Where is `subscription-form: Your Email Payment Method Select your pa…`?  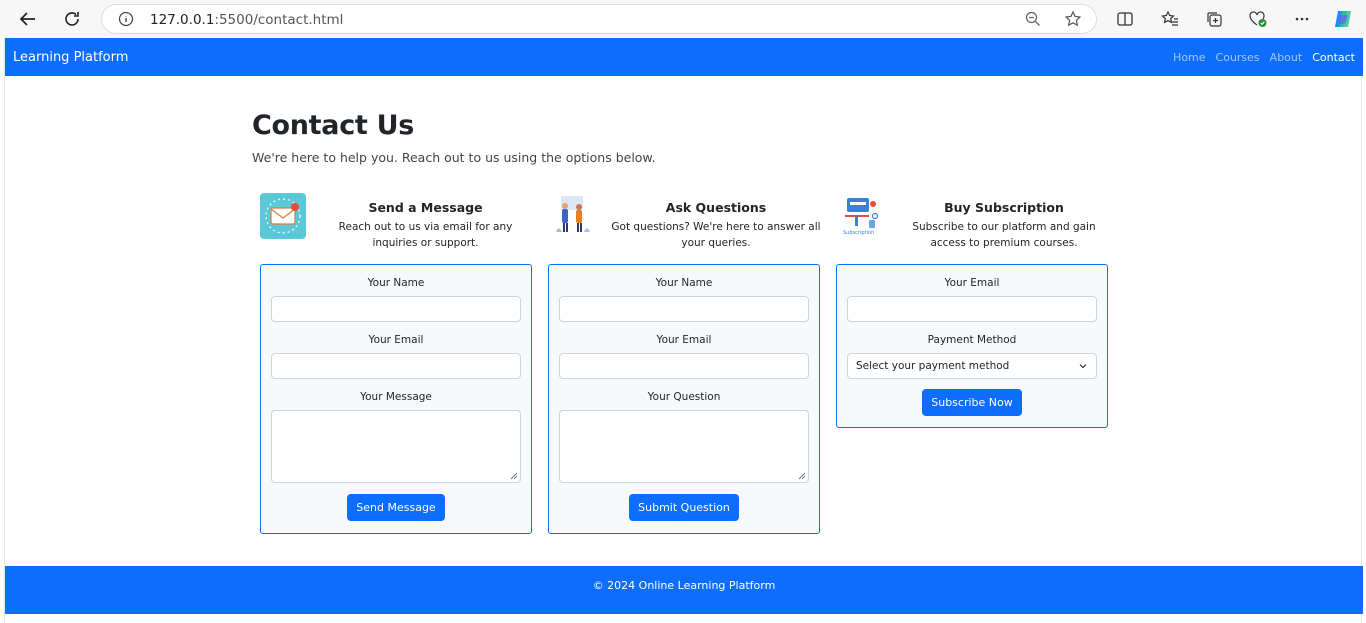 subscription-form: Your Email Payment Method Select your pa… is located at coordinates (972, 346).